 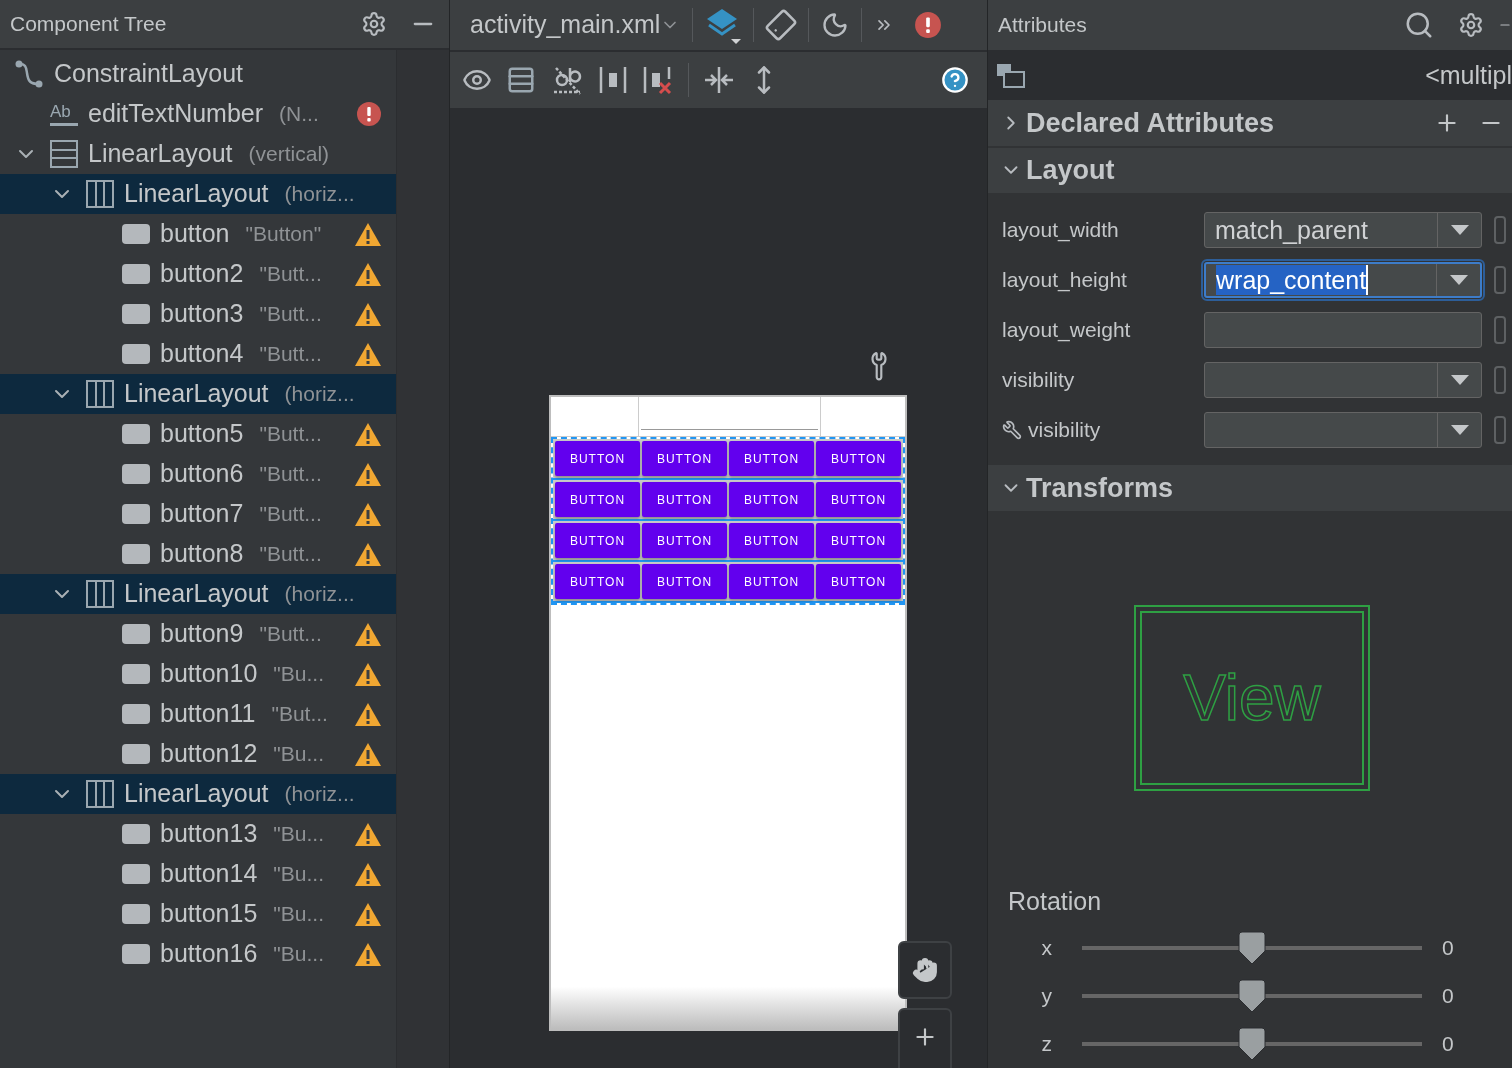 I want to click on tree-row: ConstraintLayout, so click(x=198, y=74).